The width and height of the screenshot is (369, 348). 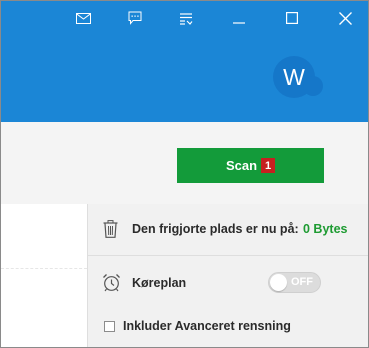 I want to click on freed-space-row: Den frigjorte plads er nu på: 0 Bytes, so click(x=228, y=230).